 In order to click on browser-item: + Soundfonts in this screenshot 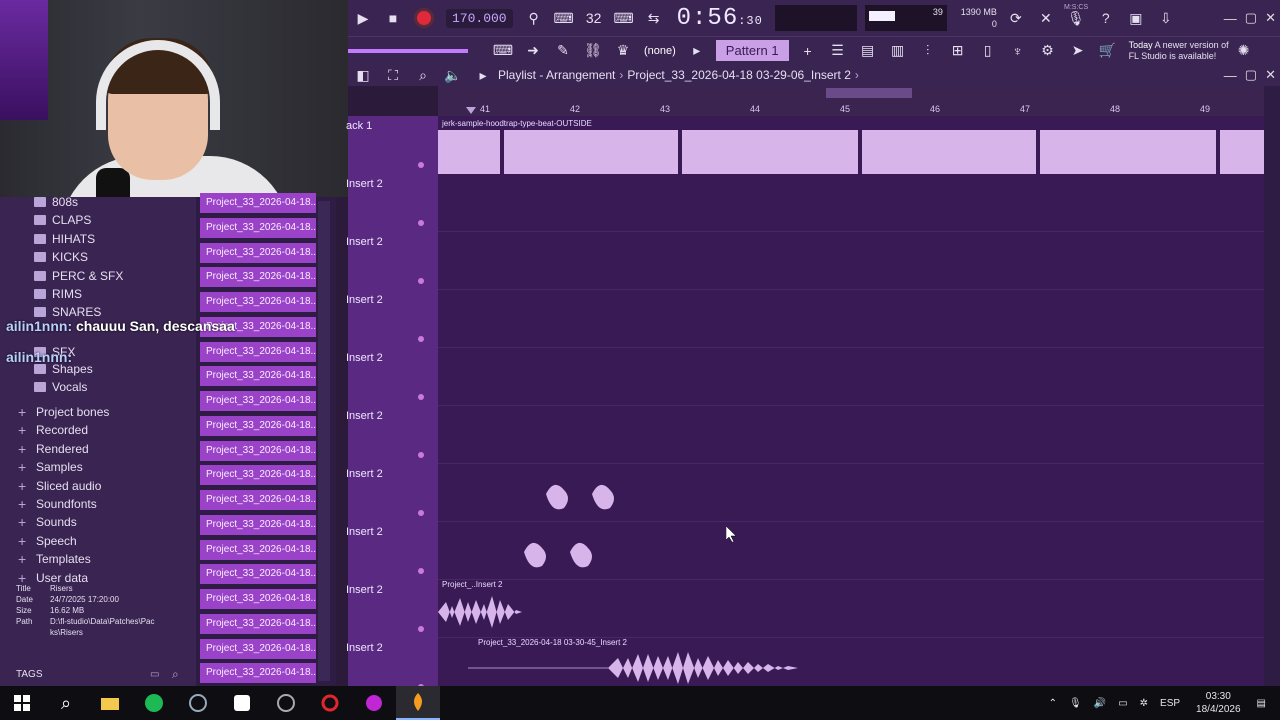, I will do `click(57, 504)`.